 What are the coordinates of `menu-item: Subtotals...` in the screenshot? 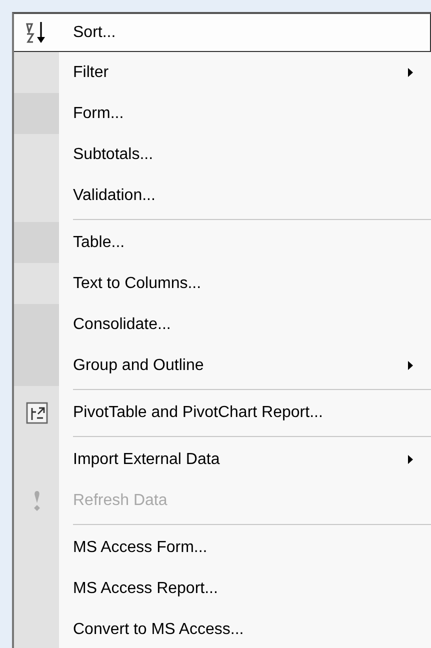 It's located at (222, 154).